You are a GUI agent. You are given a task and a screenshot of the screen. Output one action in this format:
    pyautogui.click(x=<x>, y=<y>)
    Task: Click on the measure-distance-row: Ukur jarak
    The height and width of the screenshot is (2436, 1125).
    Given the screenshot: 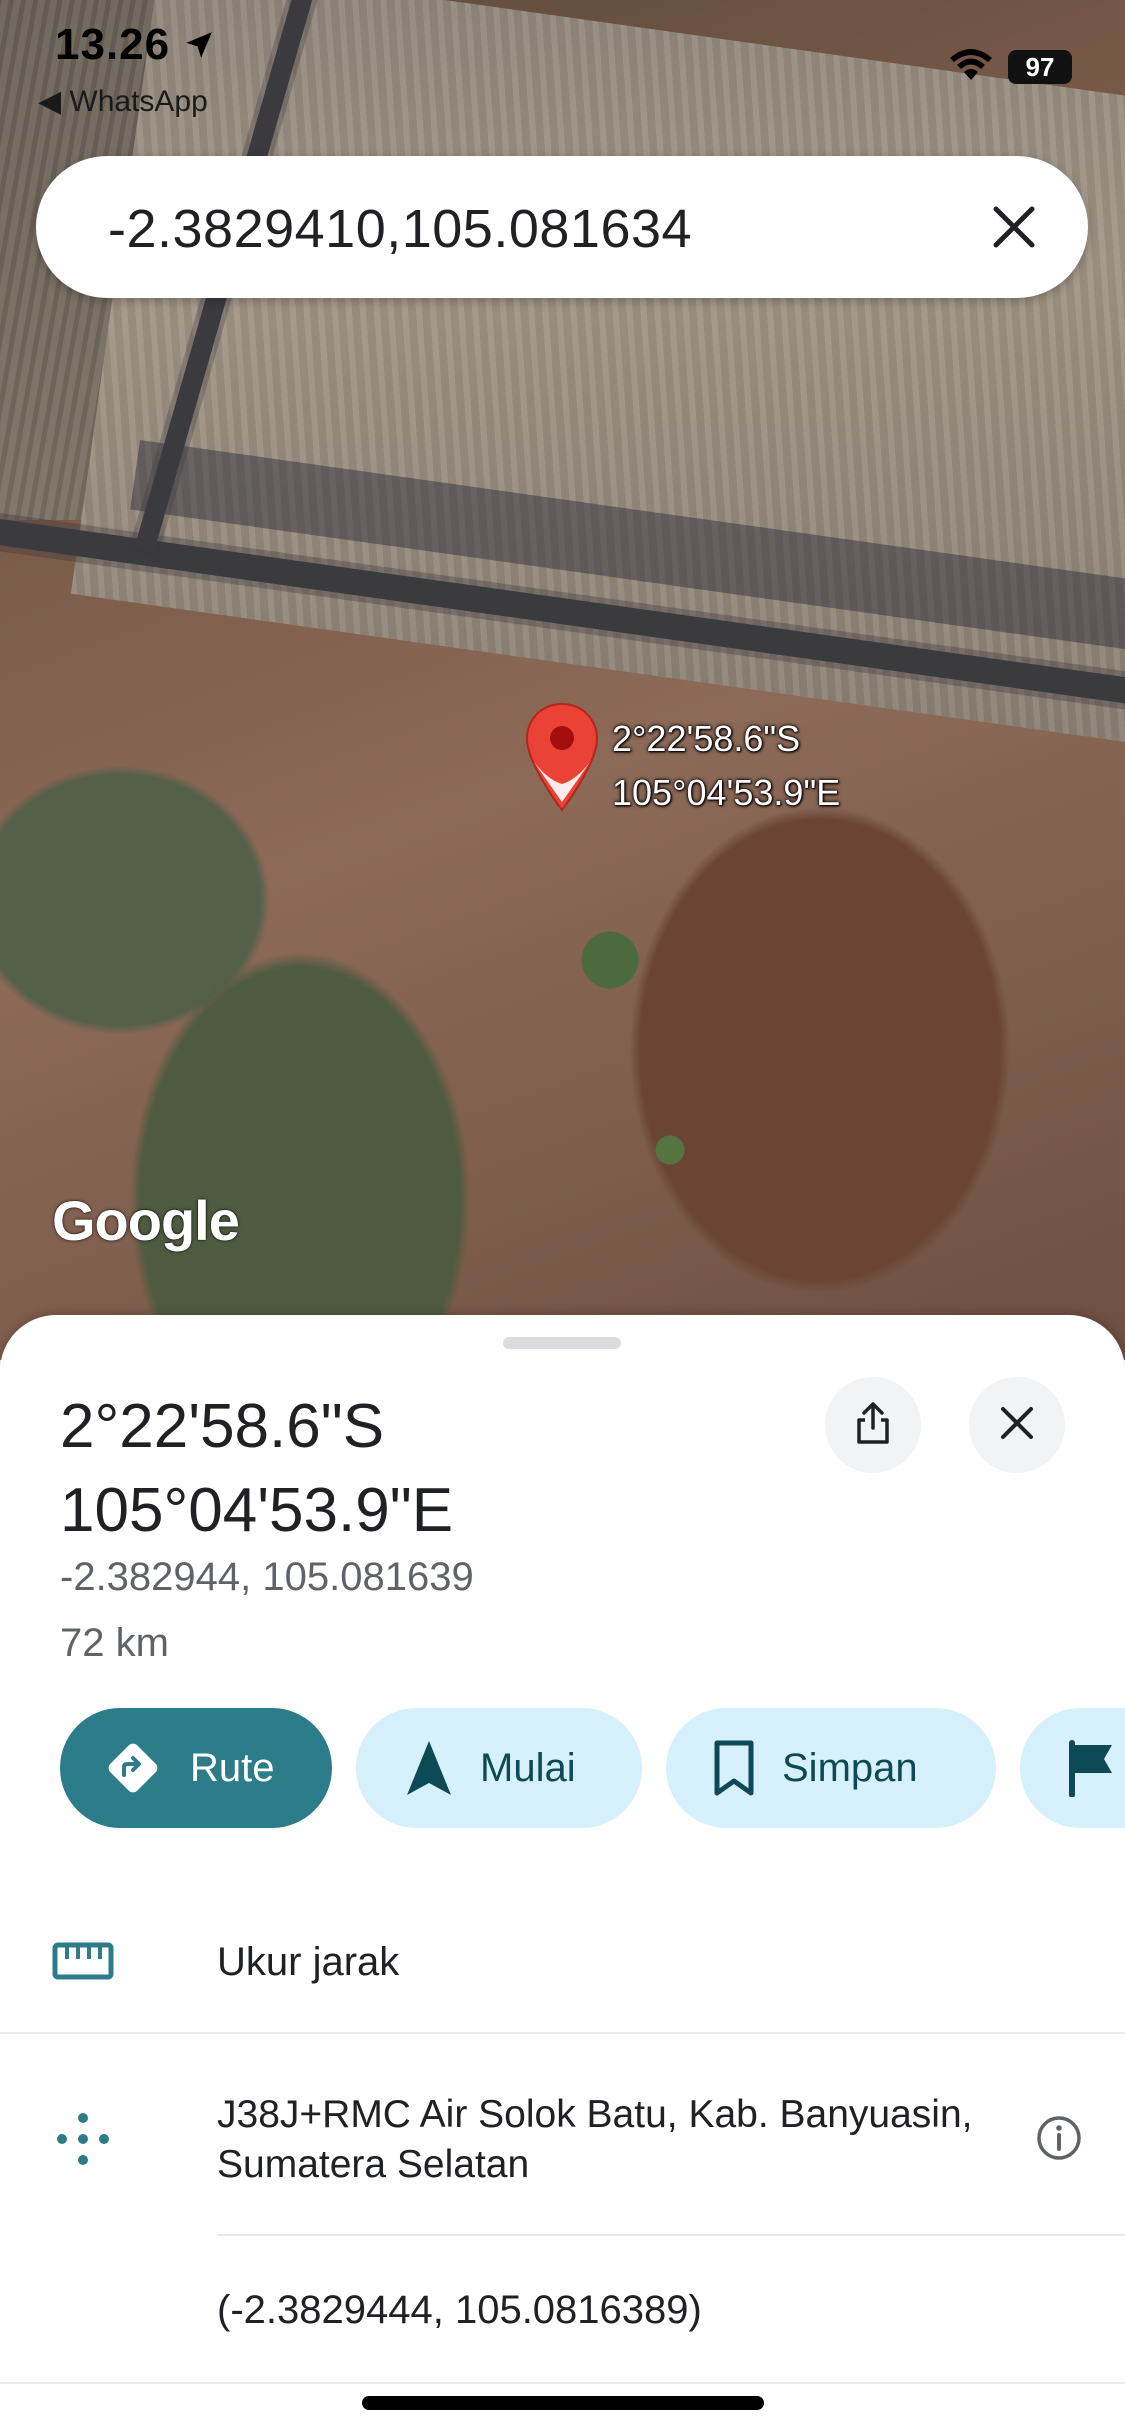 What is the action you would take?
    pyautogui.click(x=562, y=1962)
    